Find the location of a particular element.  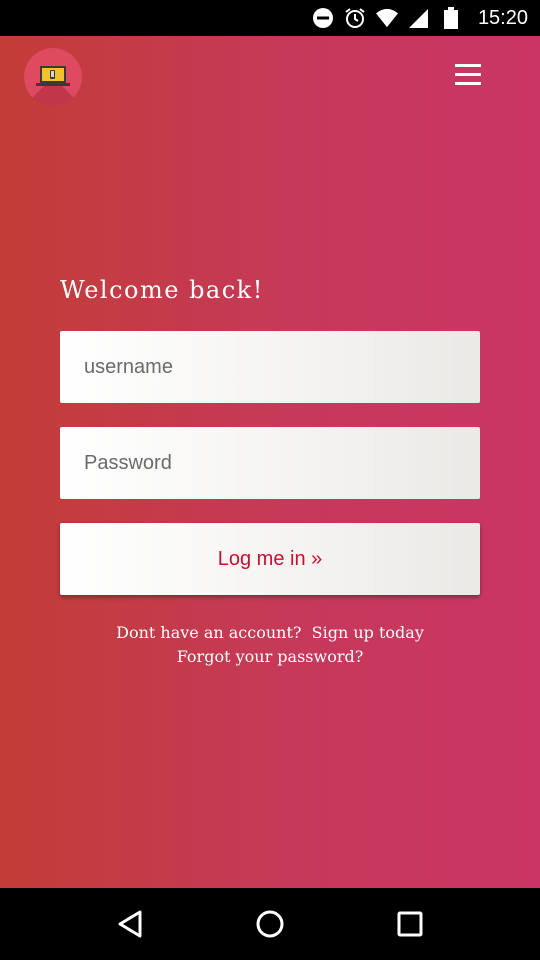

forgot-password-link: Forgot your password? is located at coordinates (270, 656).